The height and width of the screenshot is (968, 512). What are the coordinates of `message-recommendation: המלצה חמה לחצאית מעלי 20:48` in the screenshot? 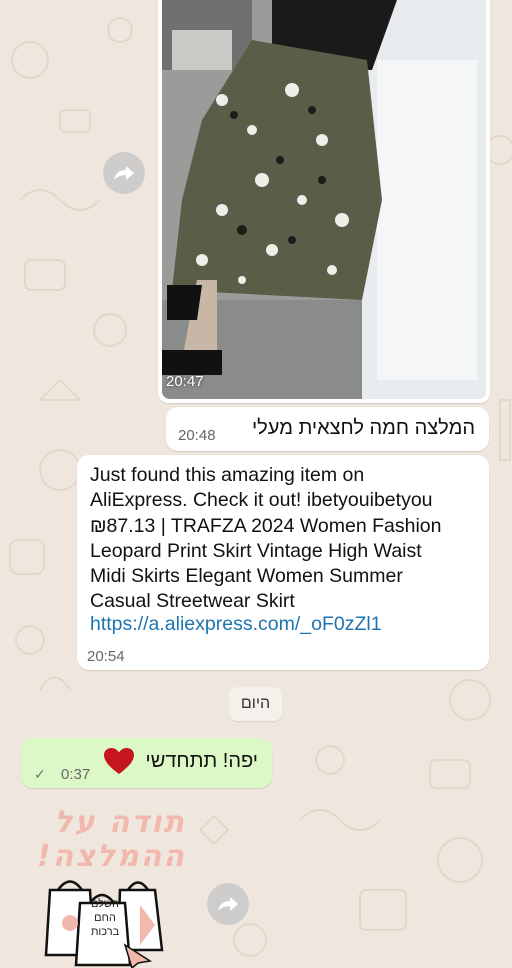 It's located at (327, 429).